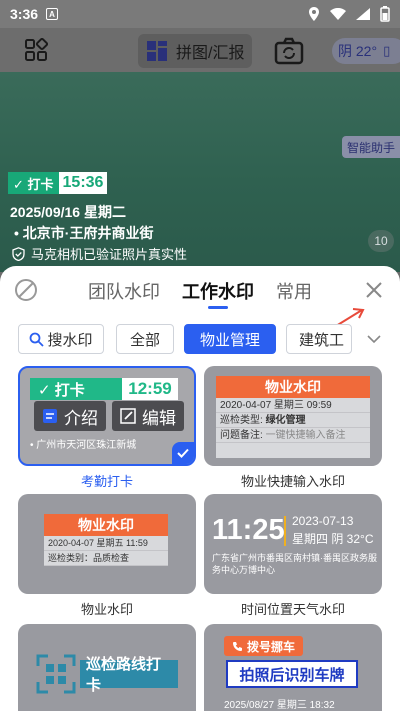 The image size is (400, 711). I want to click on edit-button: 编辑, so click(148, 416).